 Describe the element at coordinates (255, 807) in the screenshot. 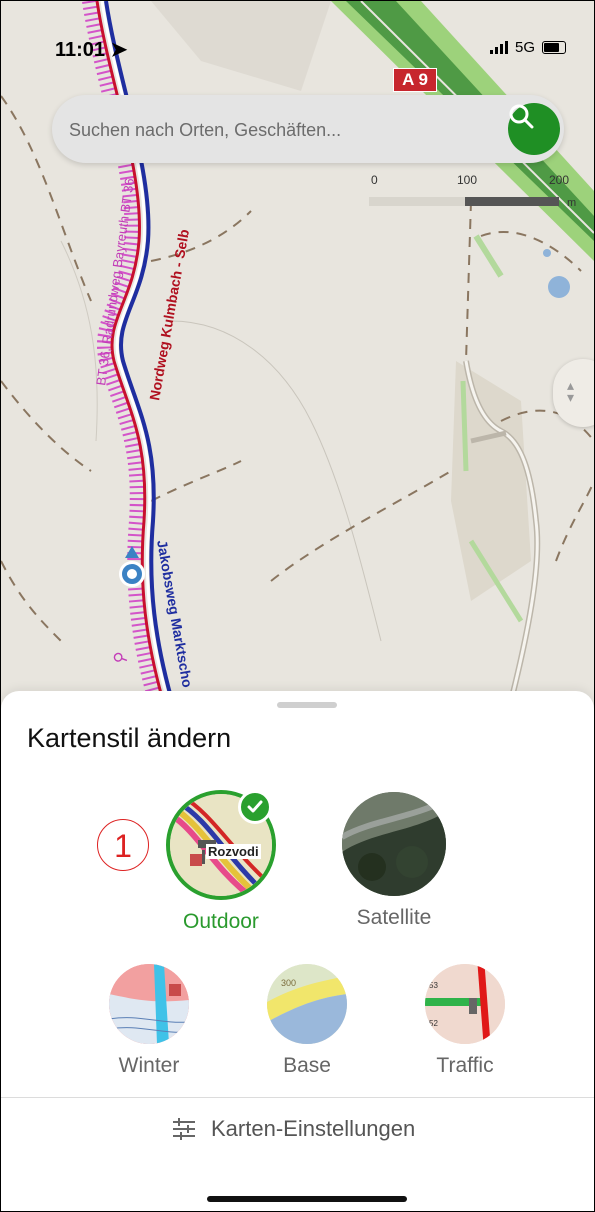

I see `selected-check-icon` at that location.